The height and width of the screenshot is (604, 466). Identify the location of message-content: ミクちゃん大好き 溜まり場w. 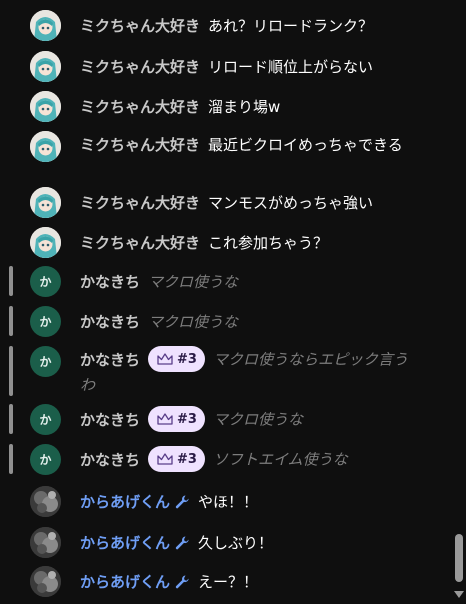
(248, 107).